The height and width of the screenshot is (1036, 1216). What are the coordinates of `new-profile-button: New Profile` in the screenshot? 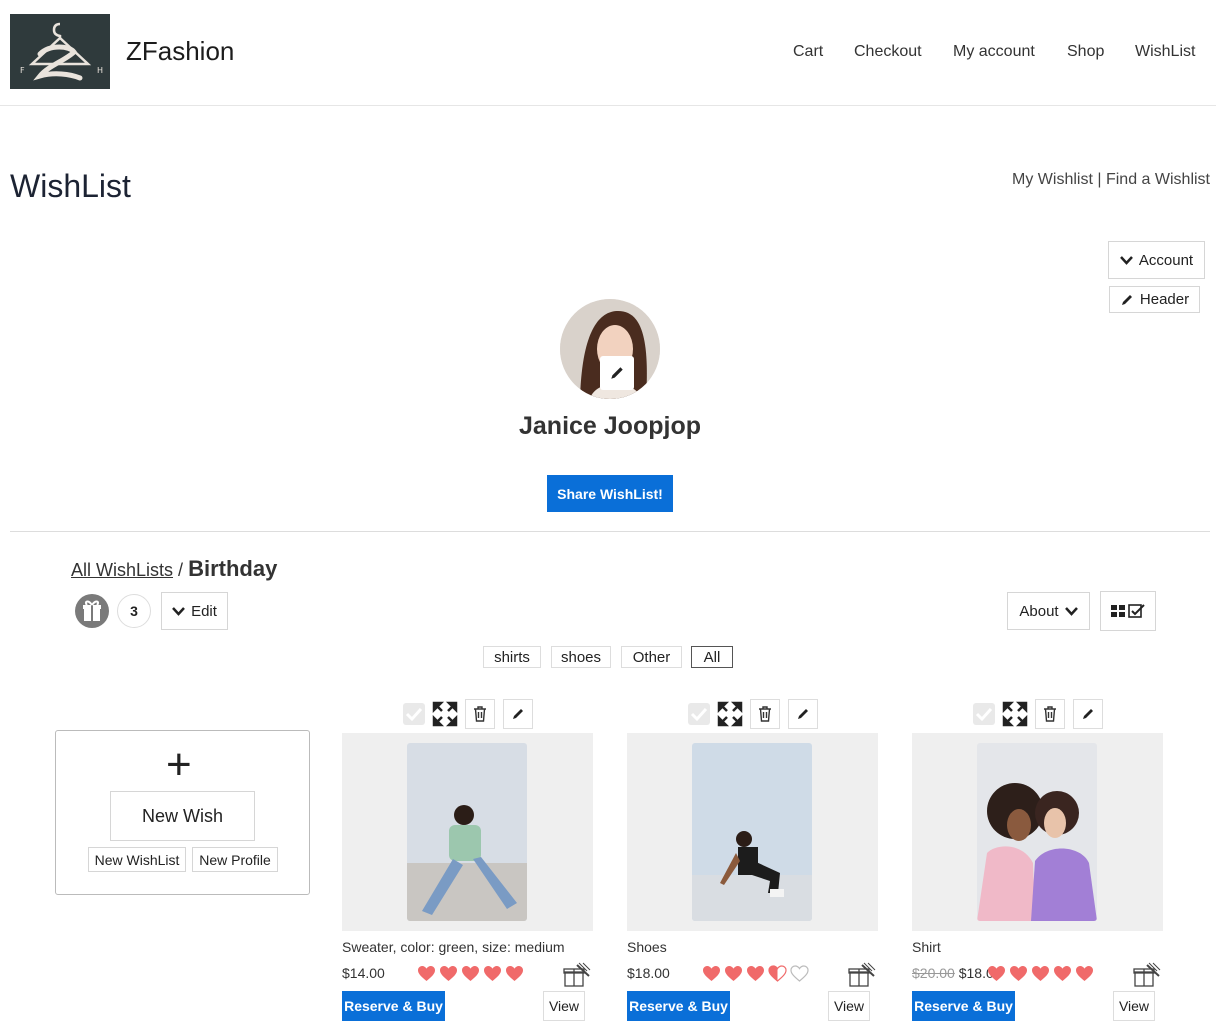 It's located at (235, 859).